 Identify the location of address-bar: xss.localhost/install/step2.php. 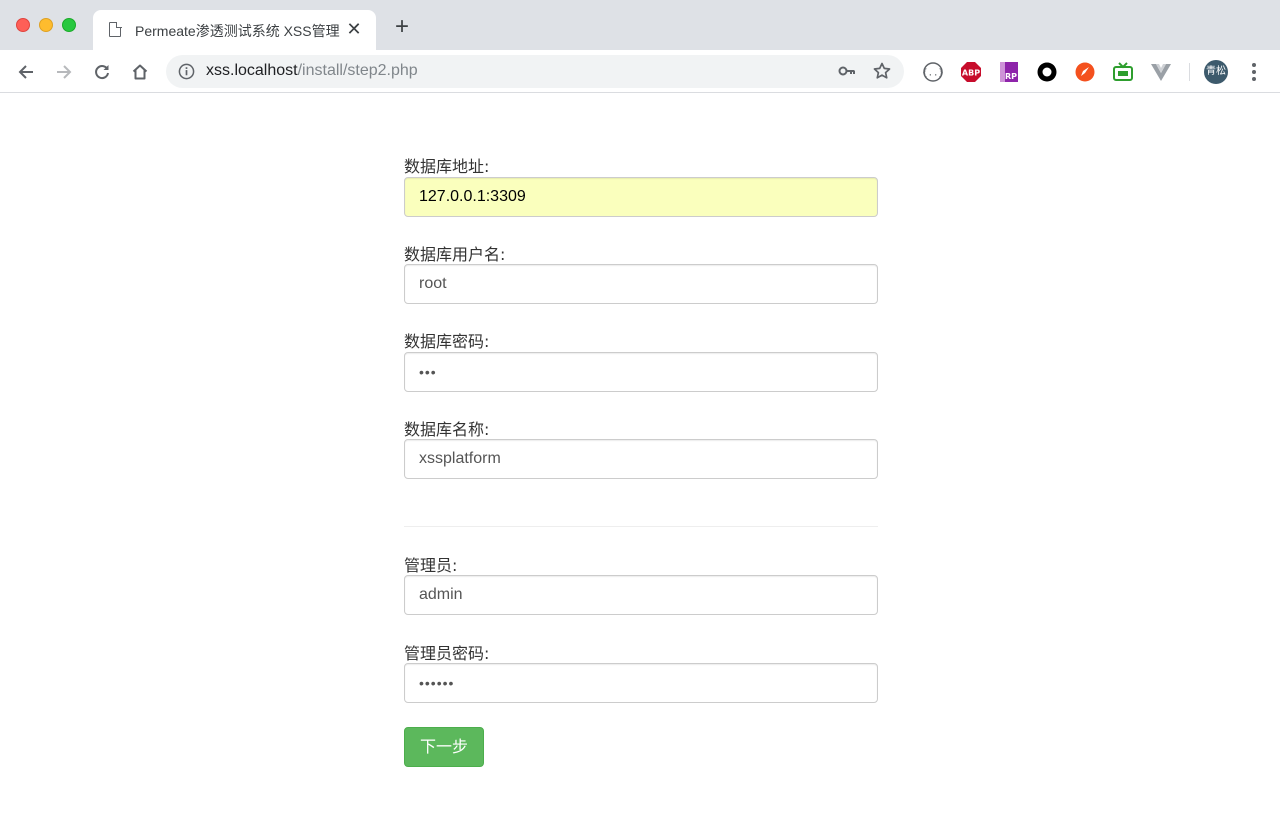
(535, 71).